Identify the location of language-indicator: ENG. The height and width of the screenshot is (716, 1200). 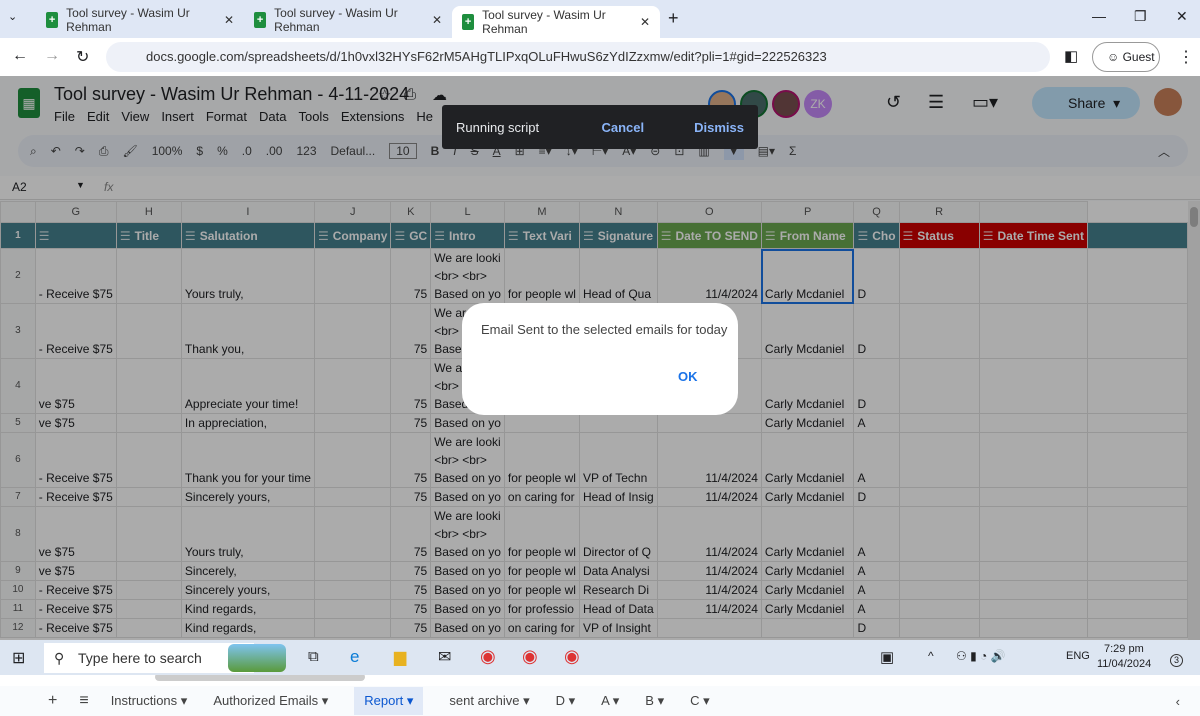
(1078, 656).